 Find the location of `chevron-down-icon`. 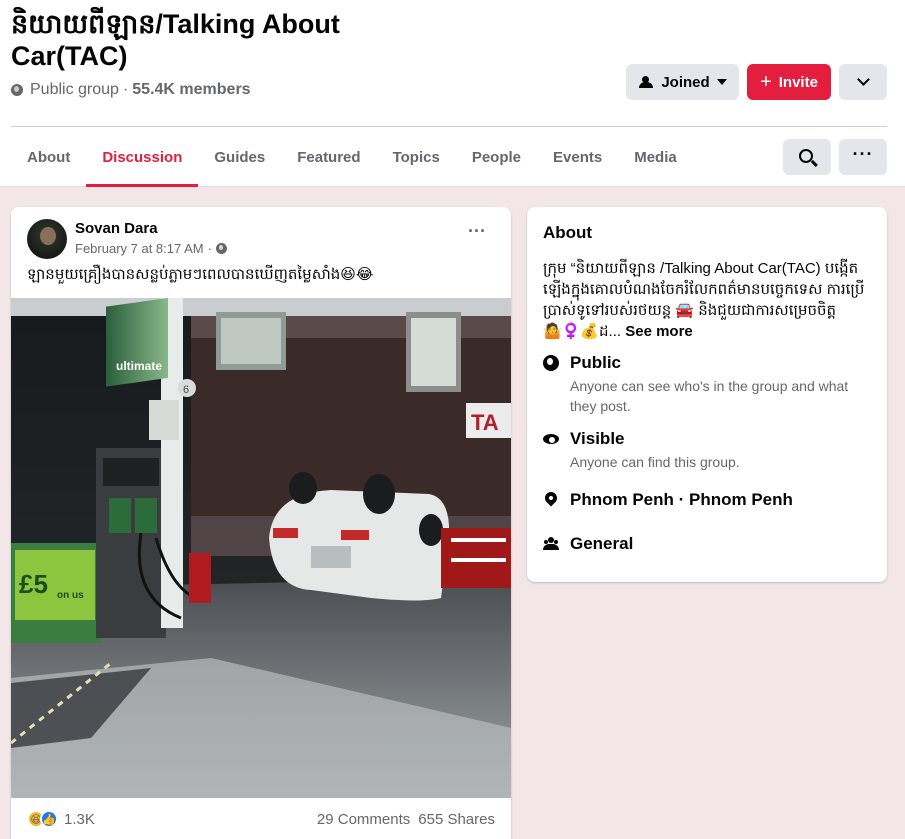

chevron-down-icon is located at coordinates (863, 79).